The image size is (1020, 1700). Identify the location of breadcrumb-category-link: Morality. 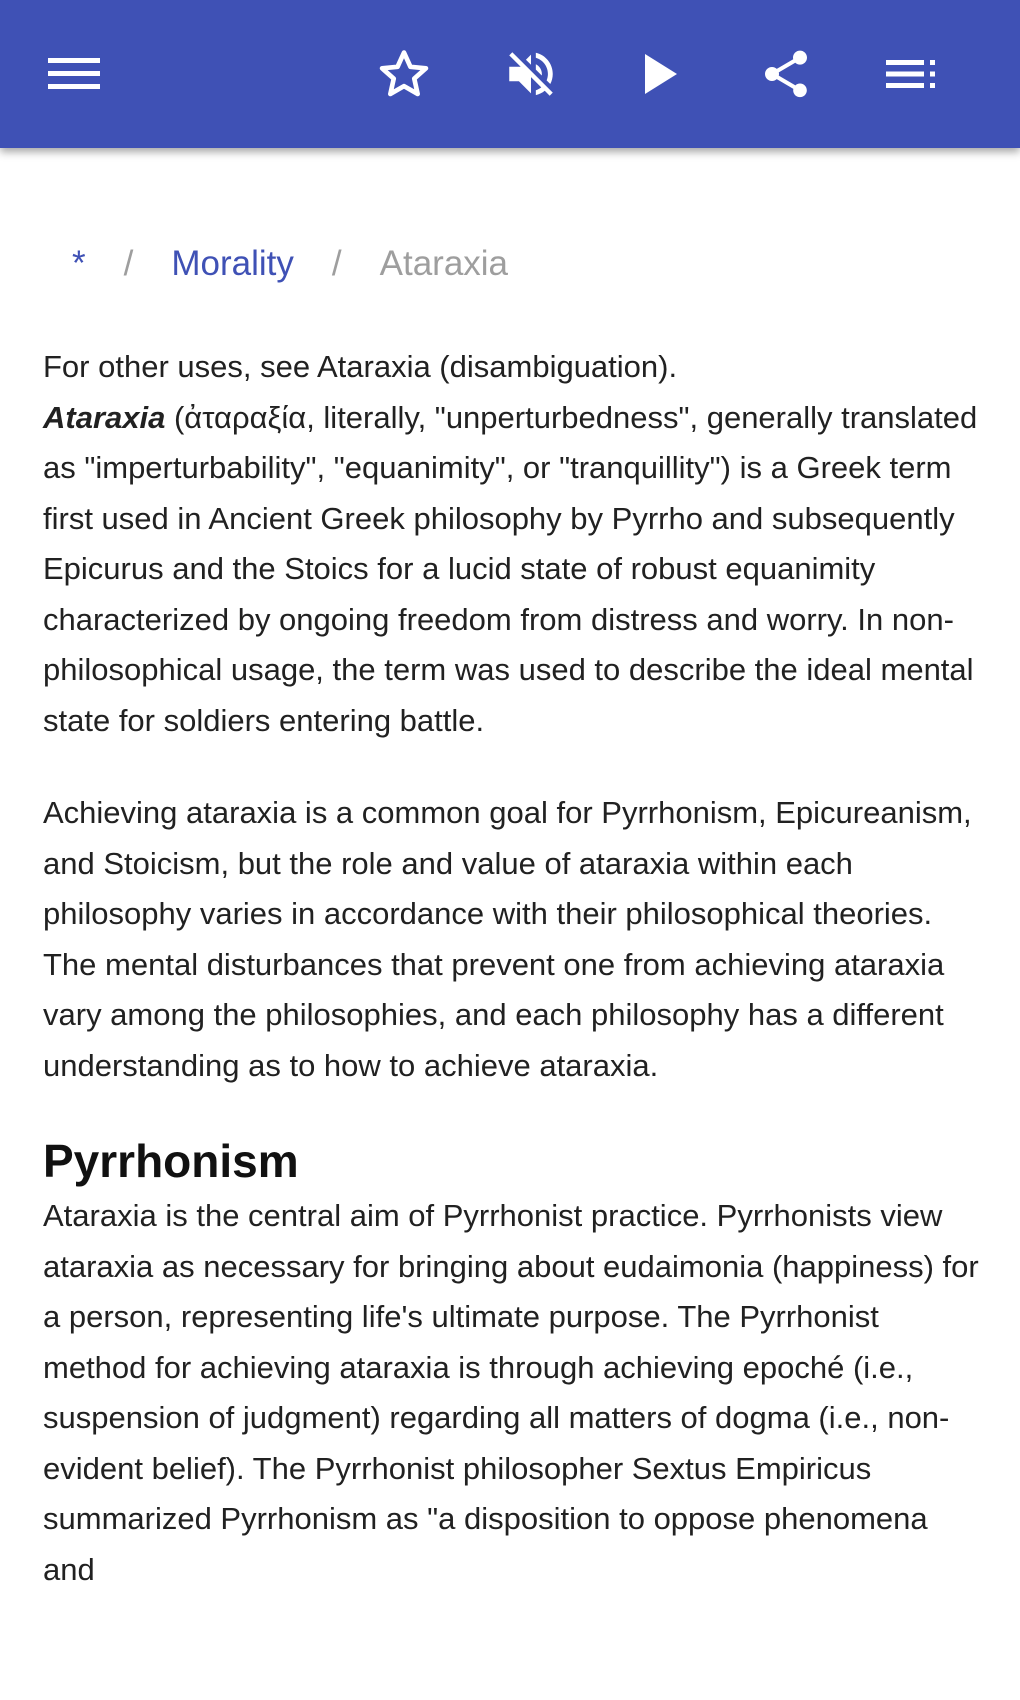
(232, 264).